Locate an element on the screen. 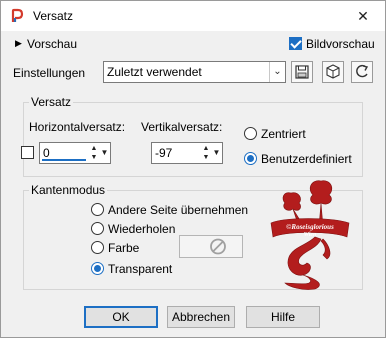 The image size is (386, 338). reset-arrow-icon is located at coordinates (362, 71).